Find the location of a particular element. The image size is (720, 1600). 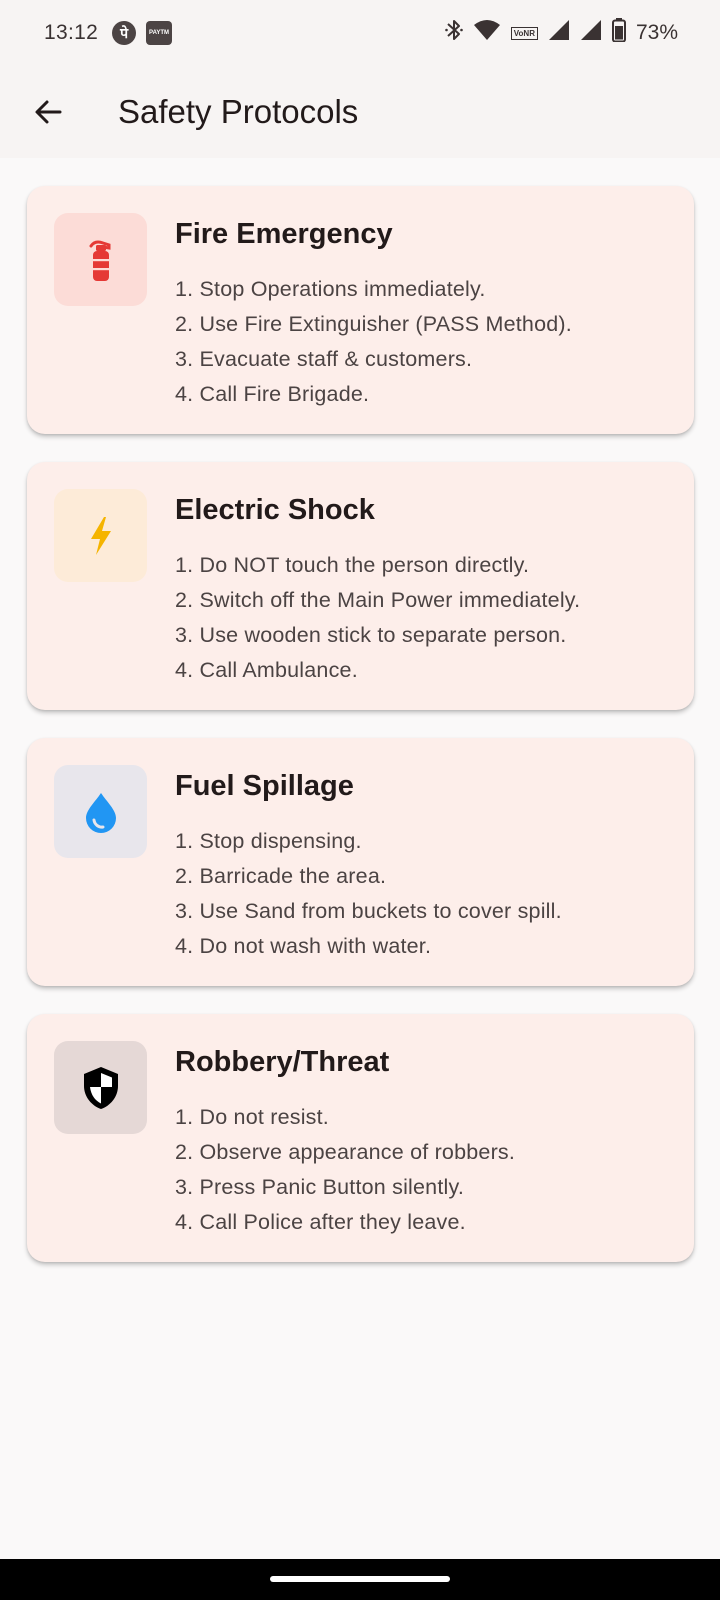

list-item: 4. Do not wash with water. is located at coordinates (303, 946).